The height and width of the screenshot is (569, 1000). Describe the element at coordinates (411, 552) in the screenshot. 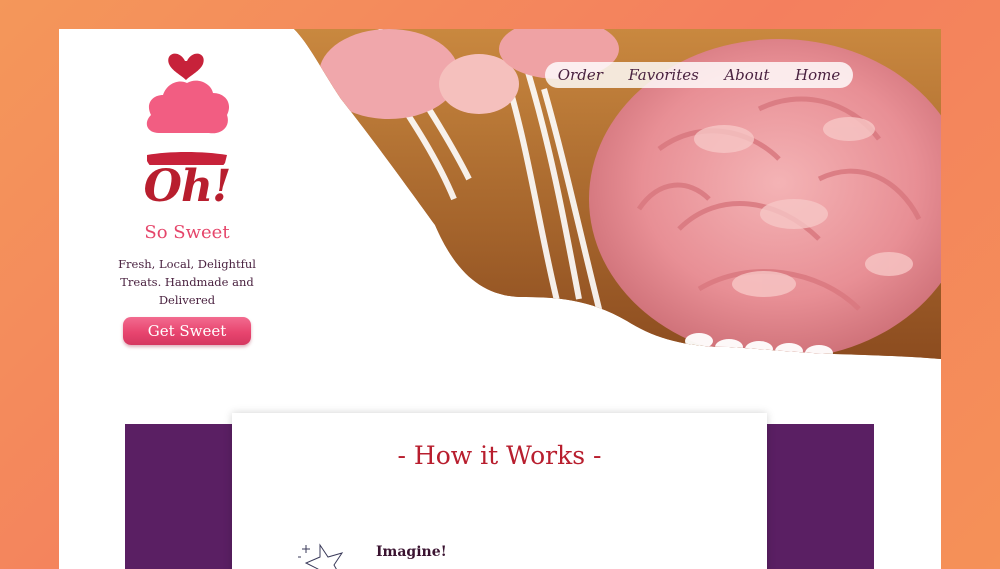

I see `step-title-imagine: Imagine!` at that location.